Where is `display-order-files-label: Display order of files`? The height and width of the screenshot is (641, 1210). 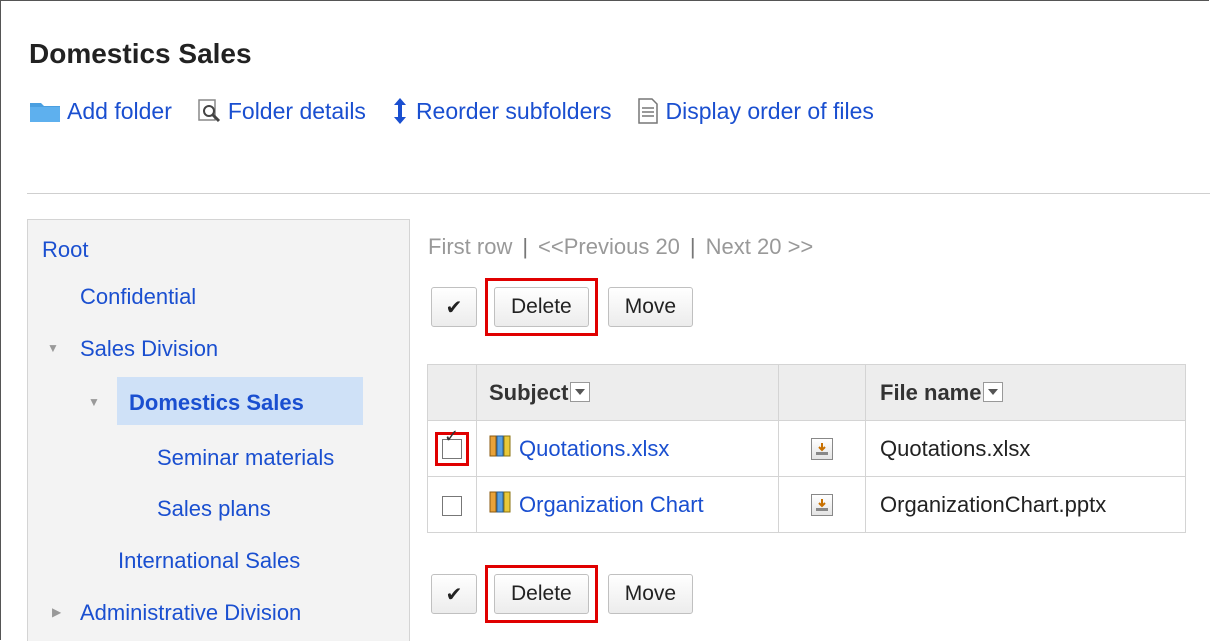 display-order-files-label: Display order of files is located at coordinates (769, 110).